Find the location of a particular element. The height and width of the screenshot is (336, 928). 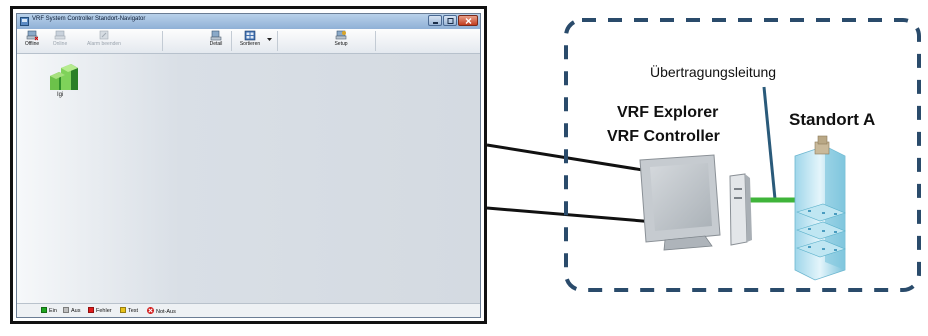

site-a-label: Standort A is located at coordinates (832, 119).